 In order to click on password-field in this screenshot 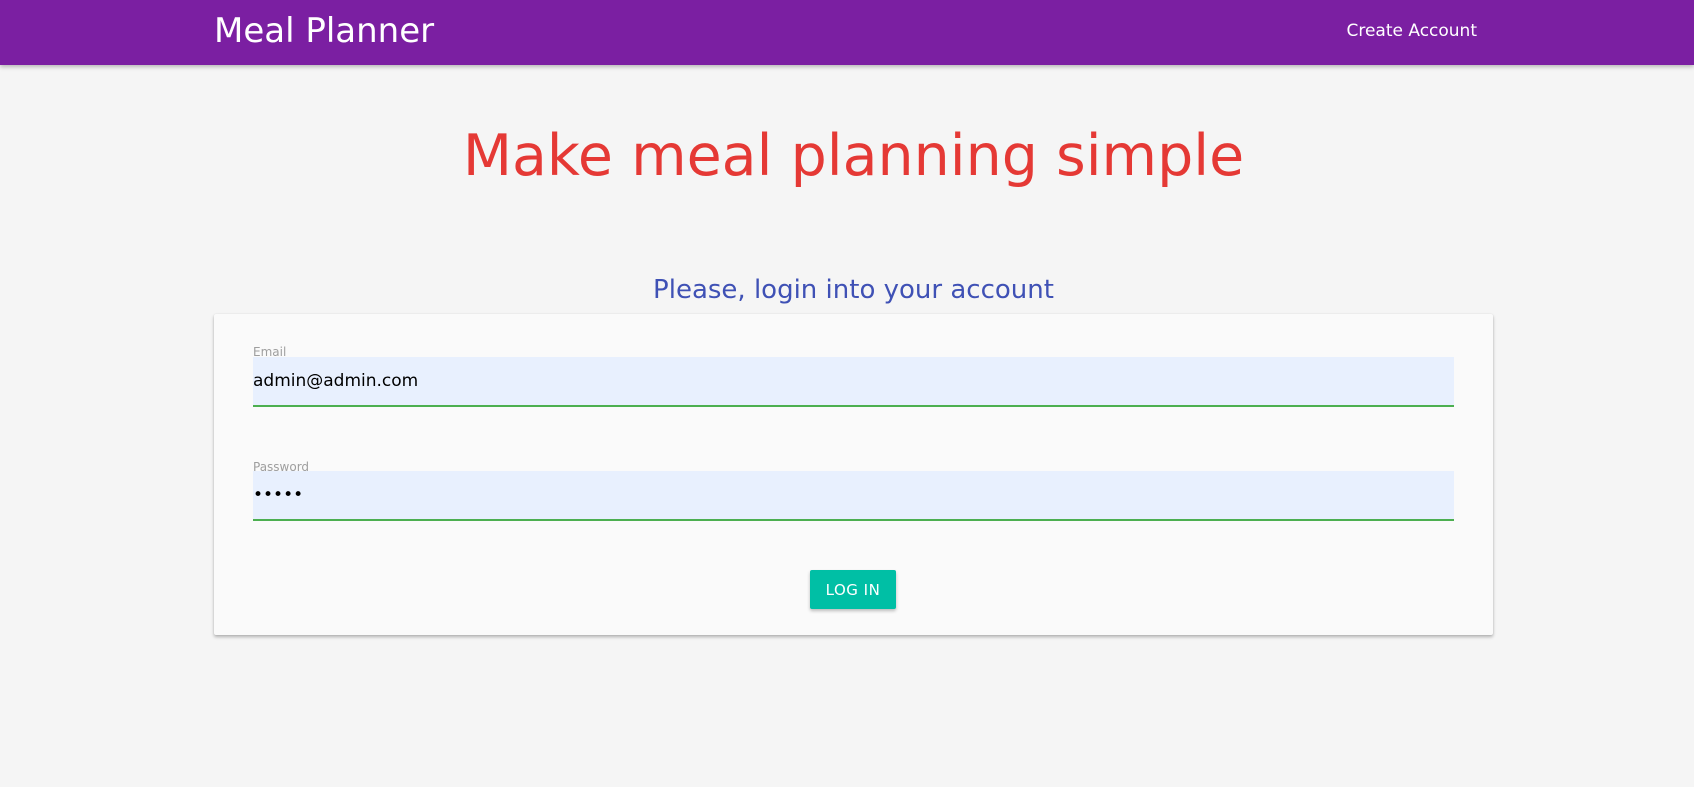, I will do `click(853, 496)`.